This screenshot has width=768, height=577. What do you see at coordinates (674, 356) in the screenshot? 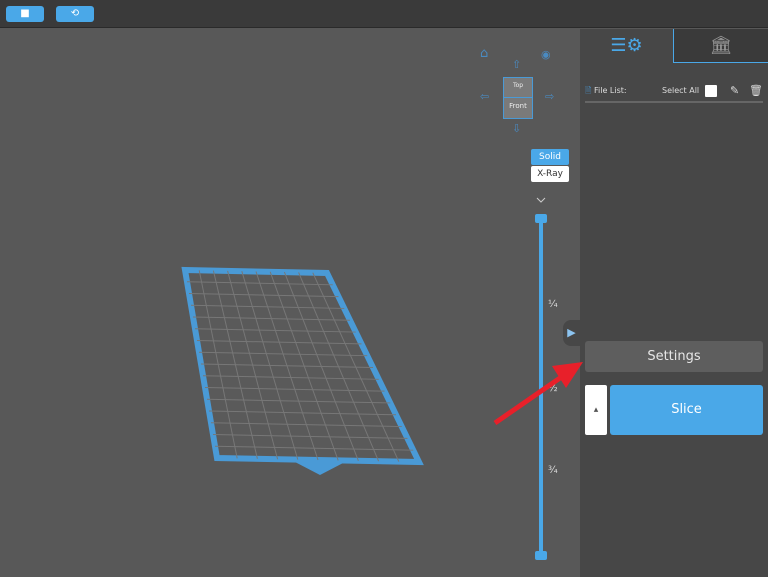
I see `settings-button: Settings` at bounding box center [674, 356].